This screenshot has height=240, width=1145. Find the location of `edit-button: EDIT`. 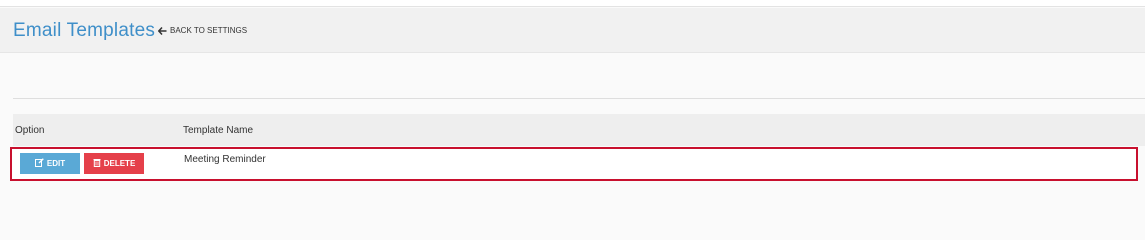

edit-button: EDIT is located at coordinates (50, 163).